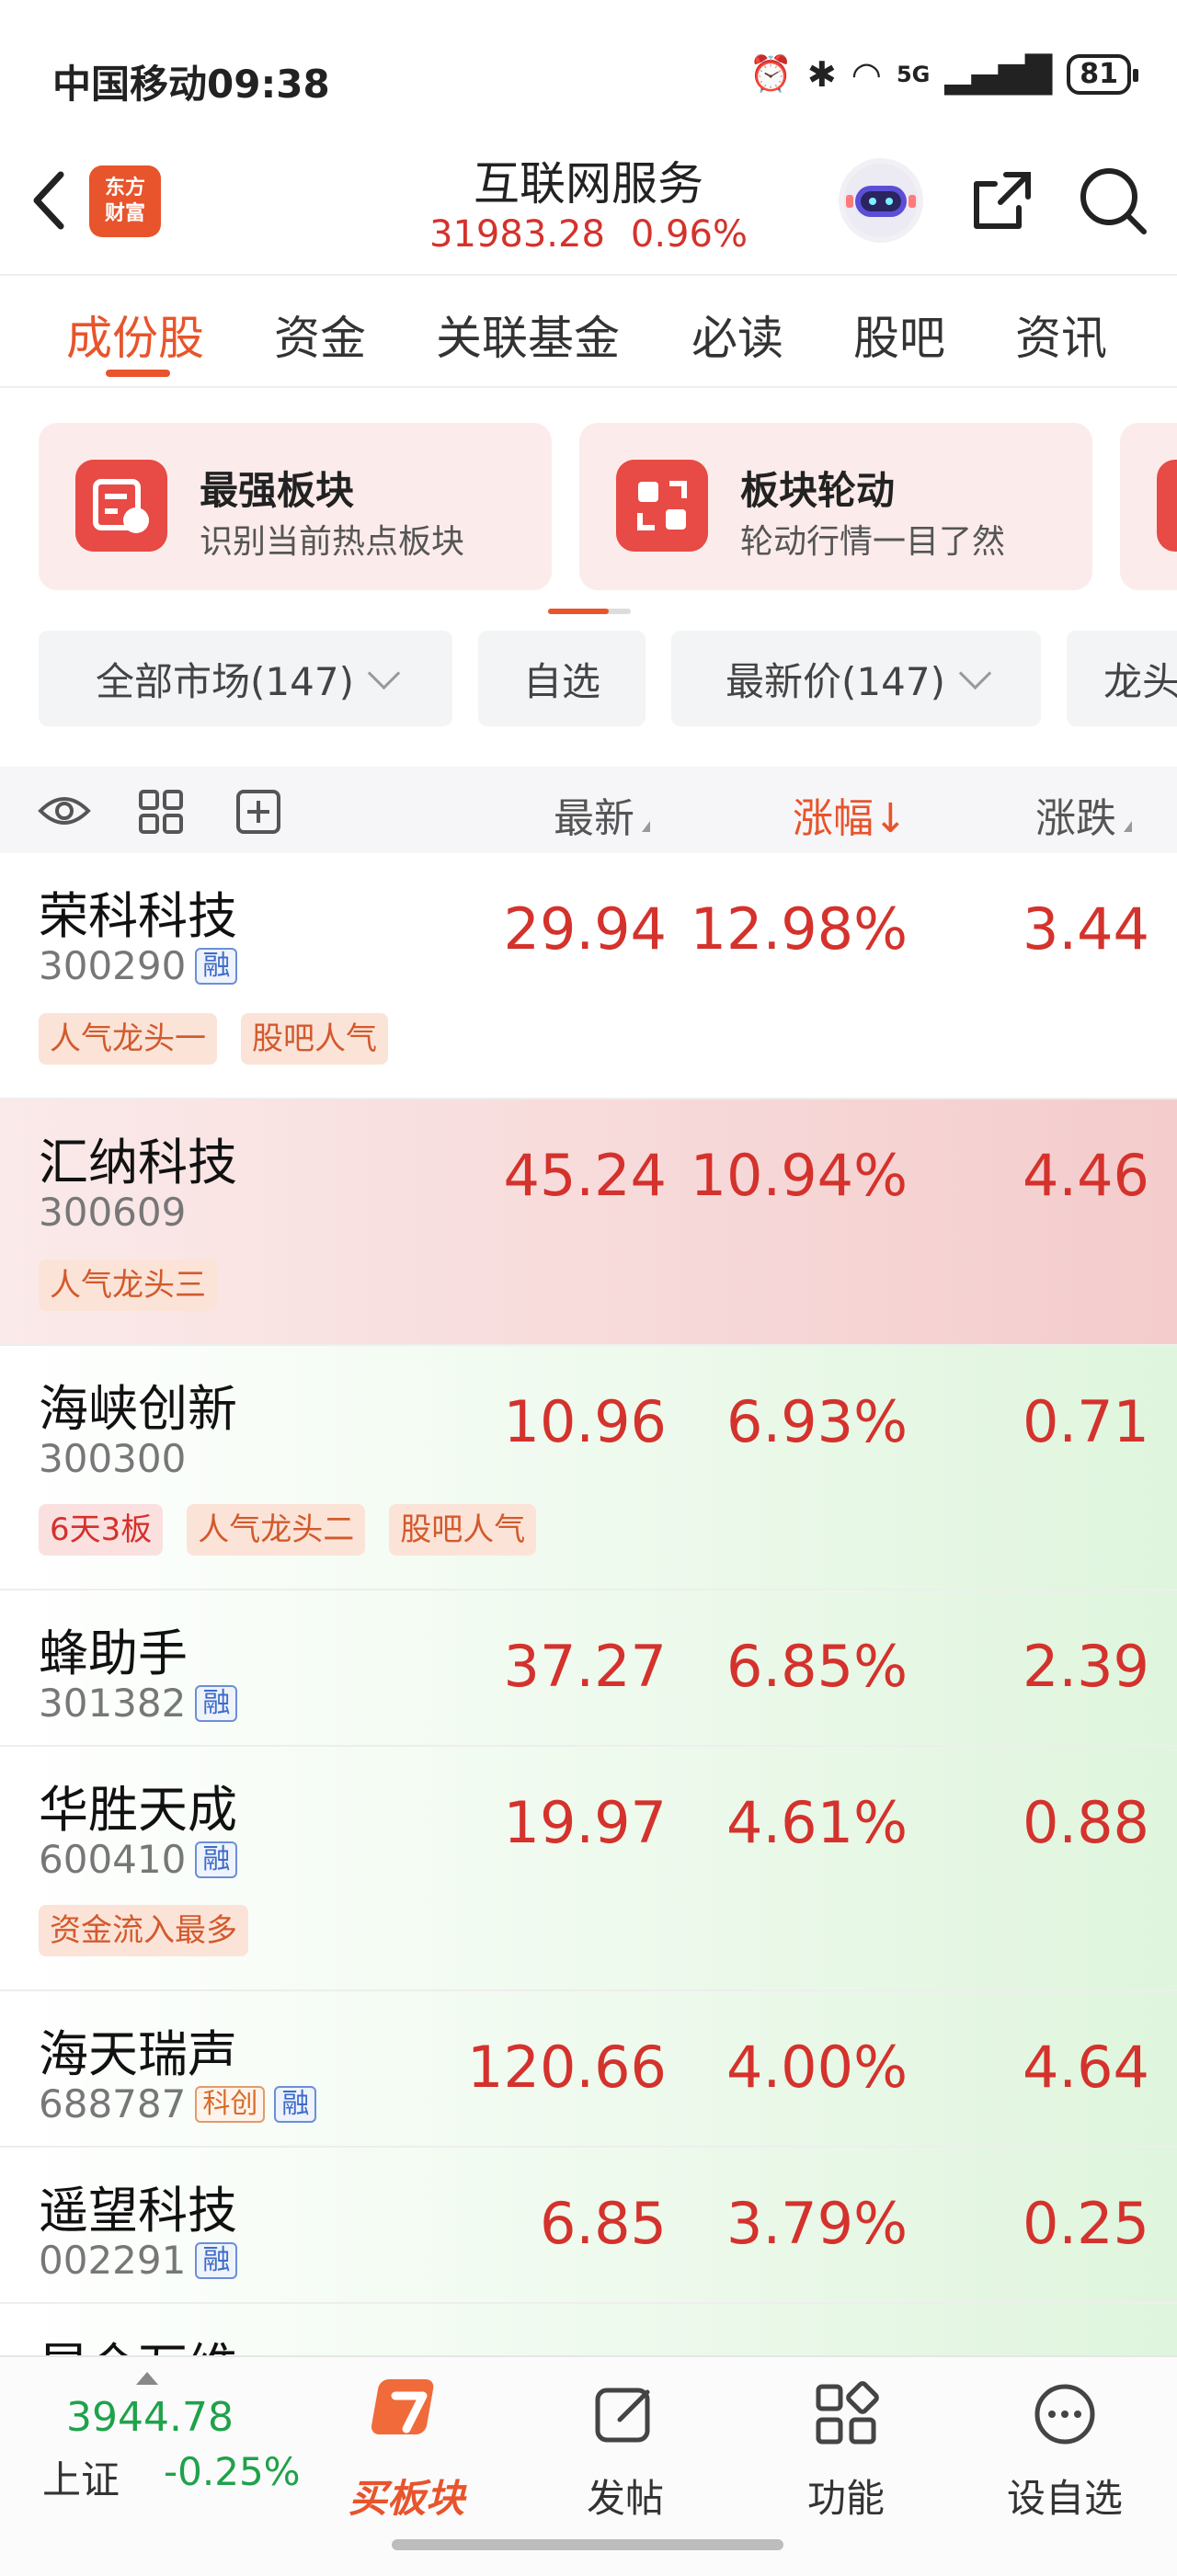 The height and width of the screenshot is (2576, 1177). What do you see at coordinates (113, 2103) in the screenshot?
I see `stock-code: 688787` at bounding box center [113, 2103].